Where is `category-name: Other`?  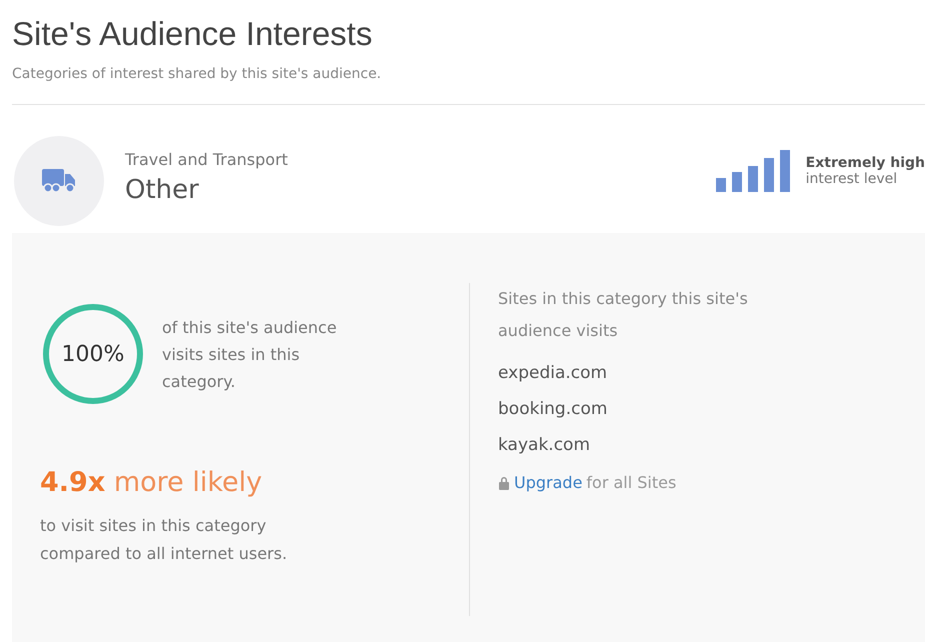 category-name: Other is located at coordinates (162, 189).